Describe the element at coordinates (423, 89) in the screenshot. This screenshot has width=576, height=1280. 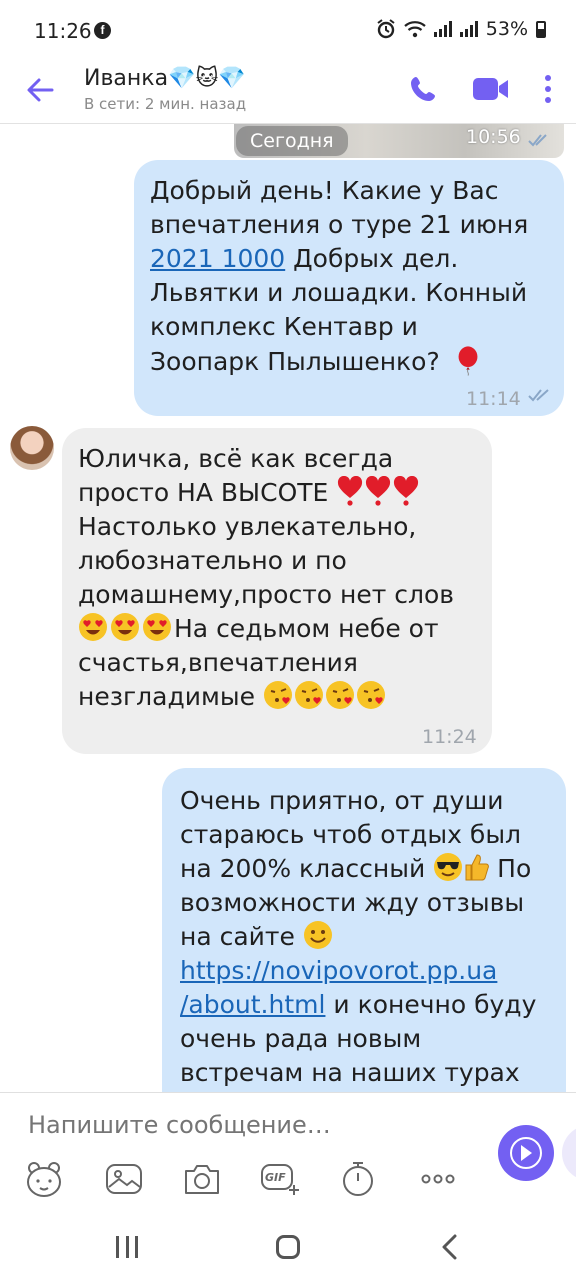
I see `phone-icon` at that location.